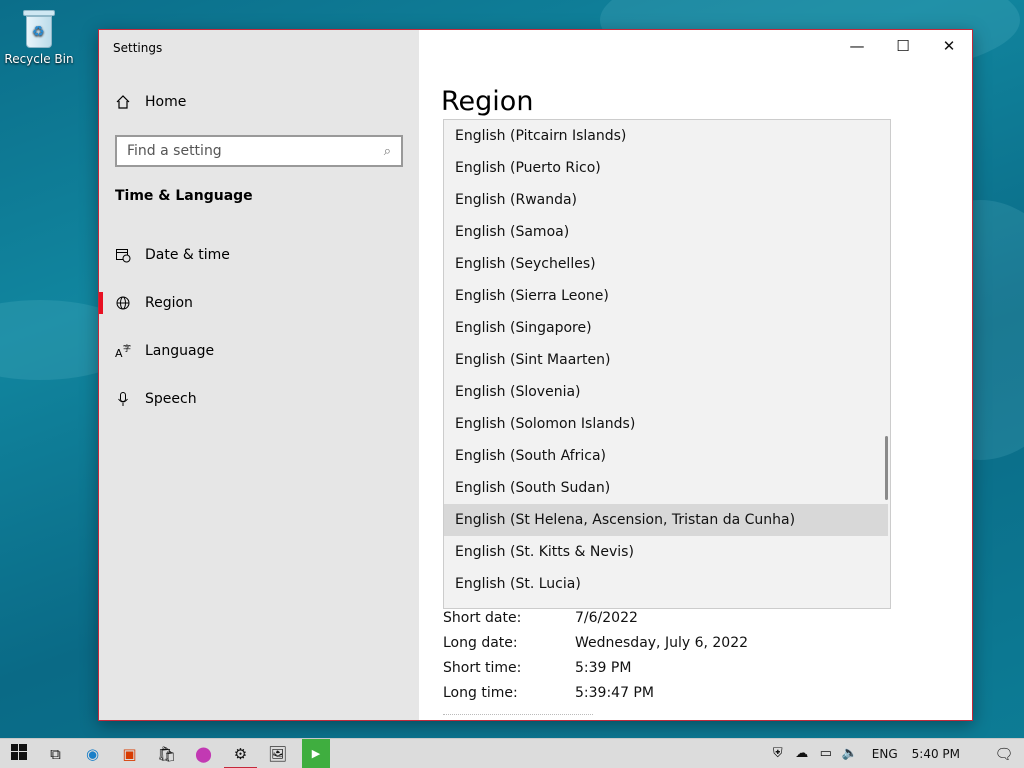 This screenshot has width=1024, height=768. I want to click on format-value: Wednesday, July 6, 2022, so click(662, 642).